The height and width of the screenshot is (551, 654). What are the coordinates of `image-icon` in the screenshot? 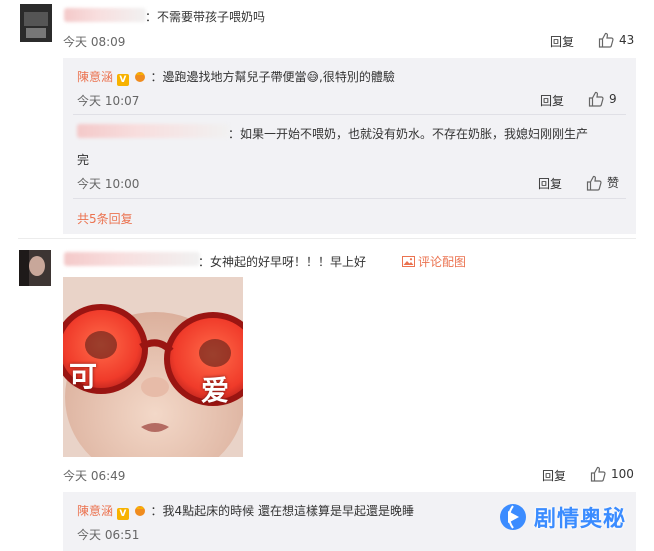 It's located at (408, 261).